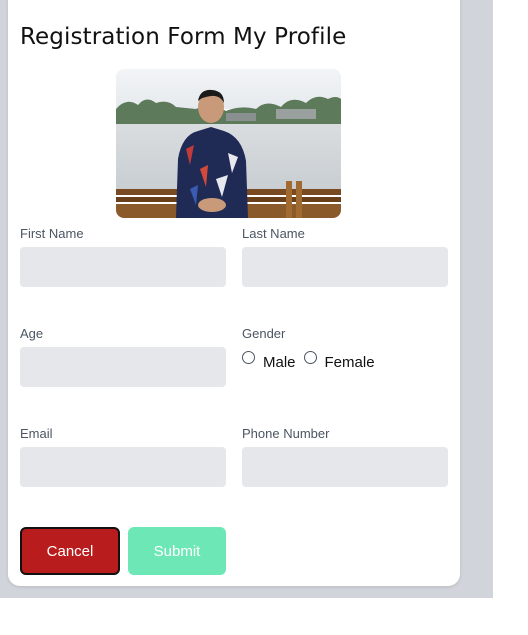 This screenshot has width=528, height=635. What do you see at coordinates (286, 433) in the screenshot?
I see `phone-number-label: Phone Number` at bounding box center [286, 433].